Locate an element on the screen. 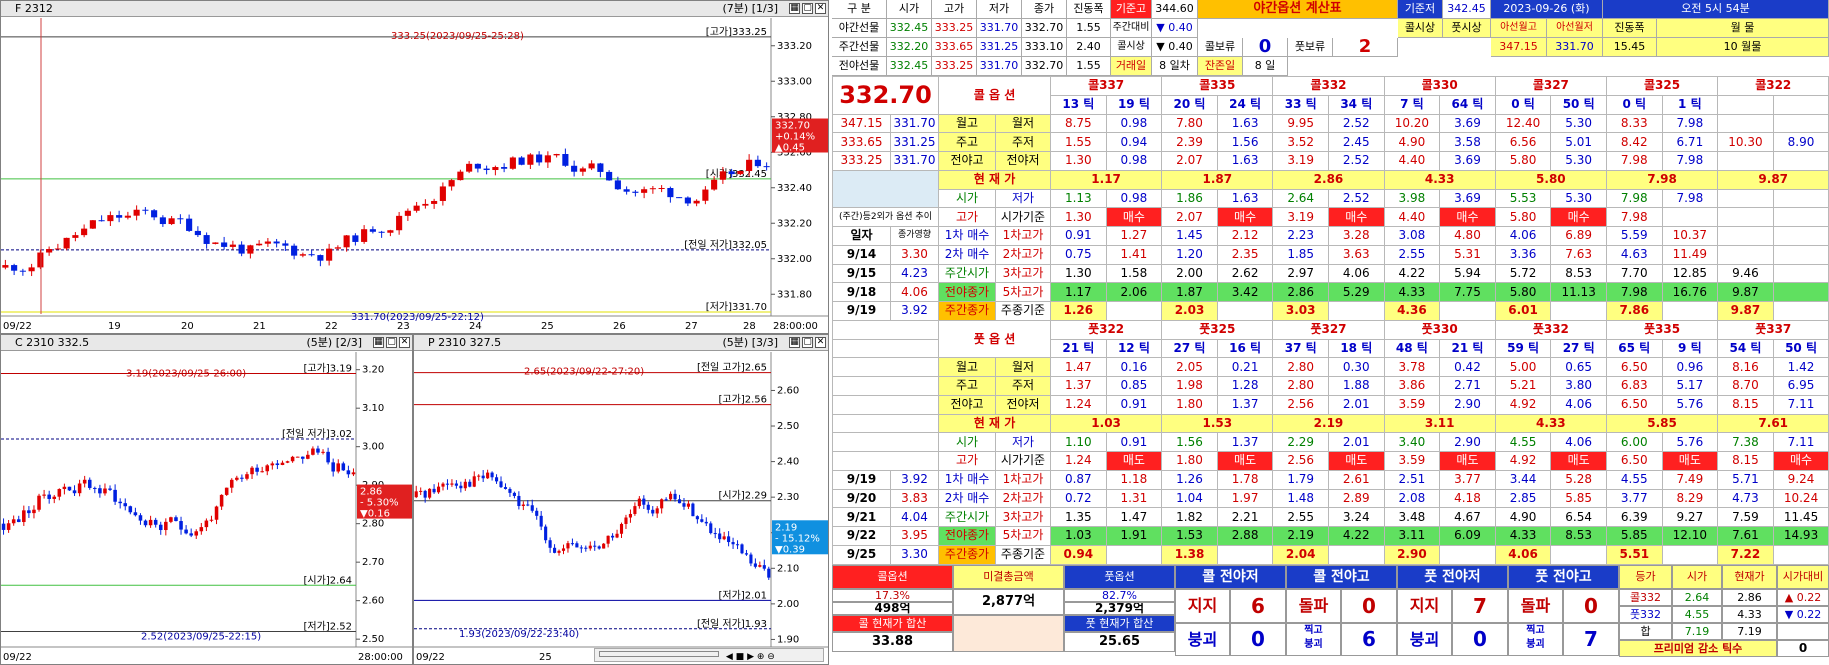  option-cell: 3.40 is located at coordinates (1412, 442).